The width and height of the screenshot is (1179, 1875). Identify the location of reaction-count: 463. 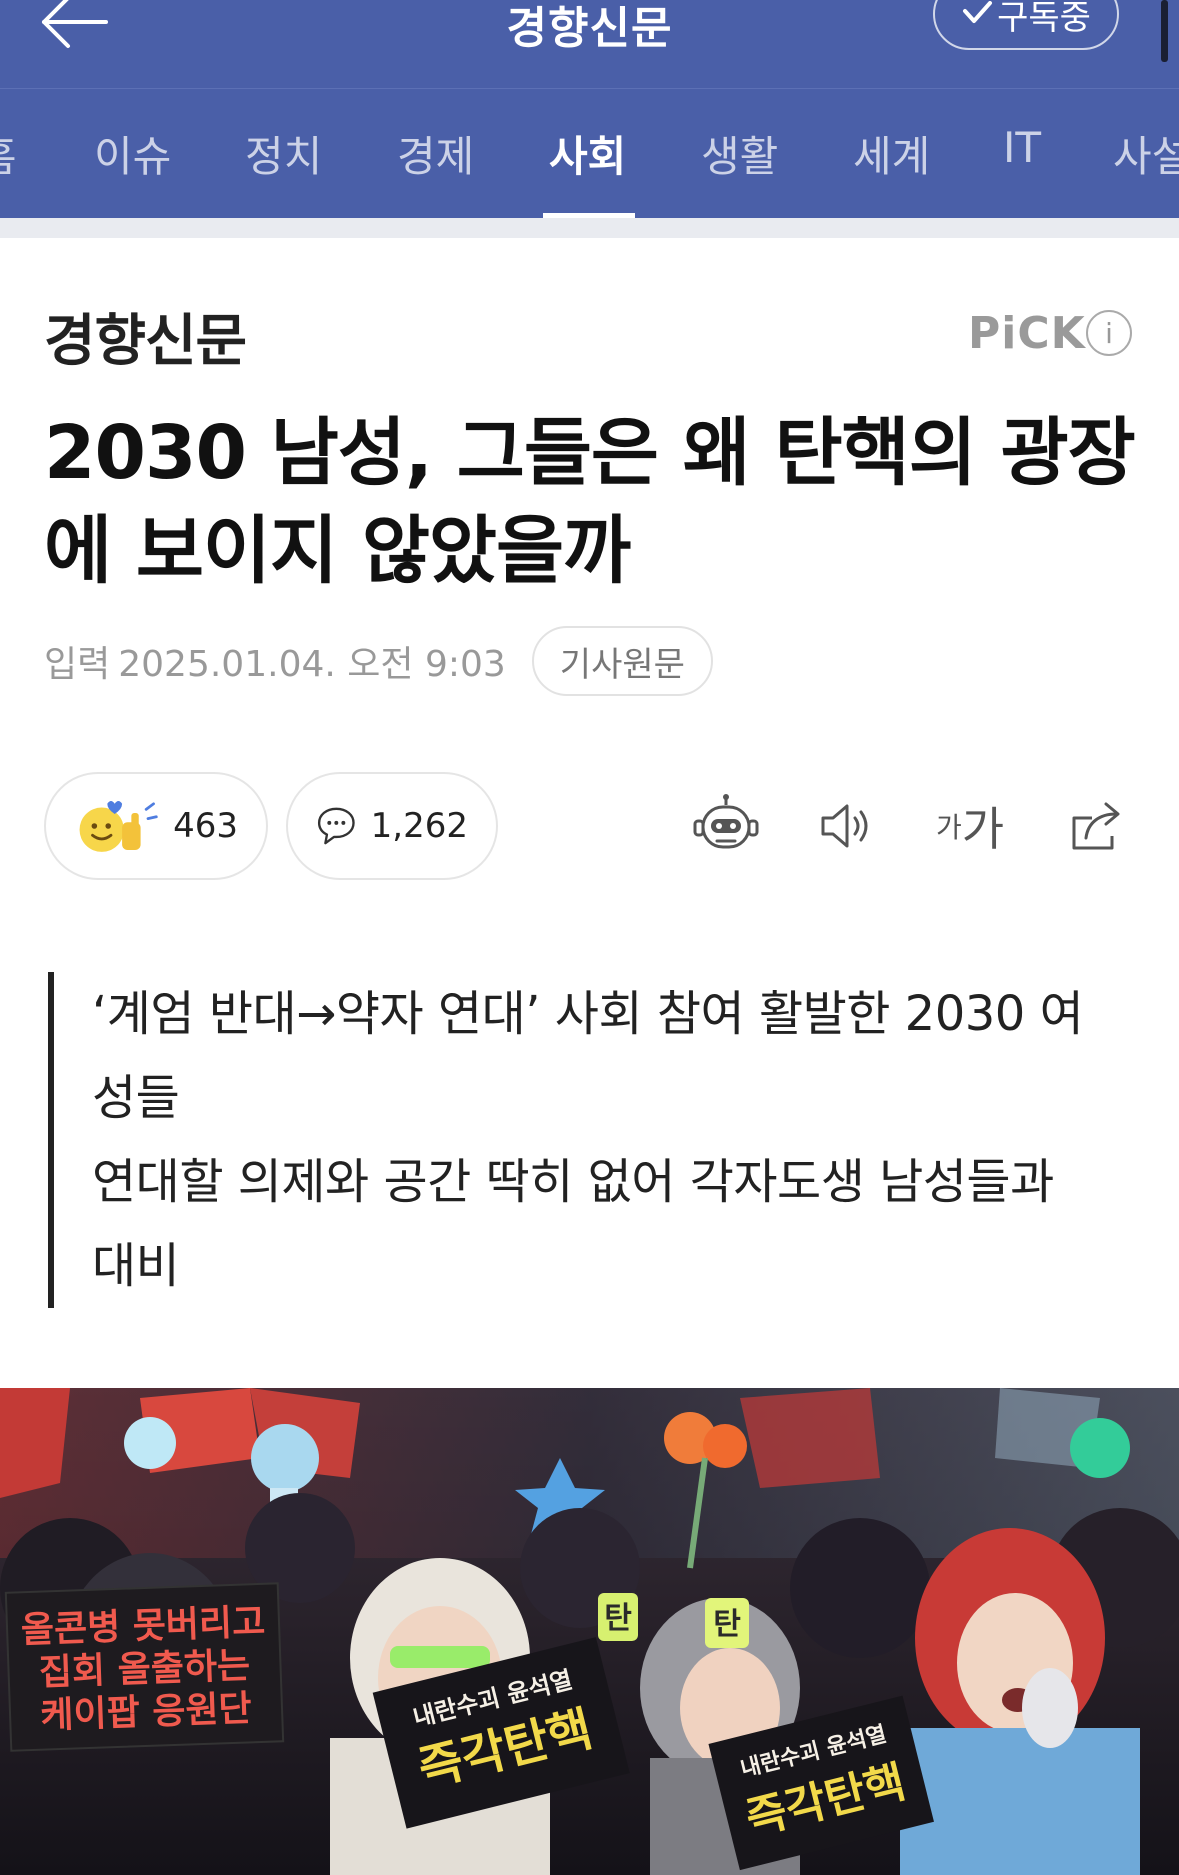
(205, 826).